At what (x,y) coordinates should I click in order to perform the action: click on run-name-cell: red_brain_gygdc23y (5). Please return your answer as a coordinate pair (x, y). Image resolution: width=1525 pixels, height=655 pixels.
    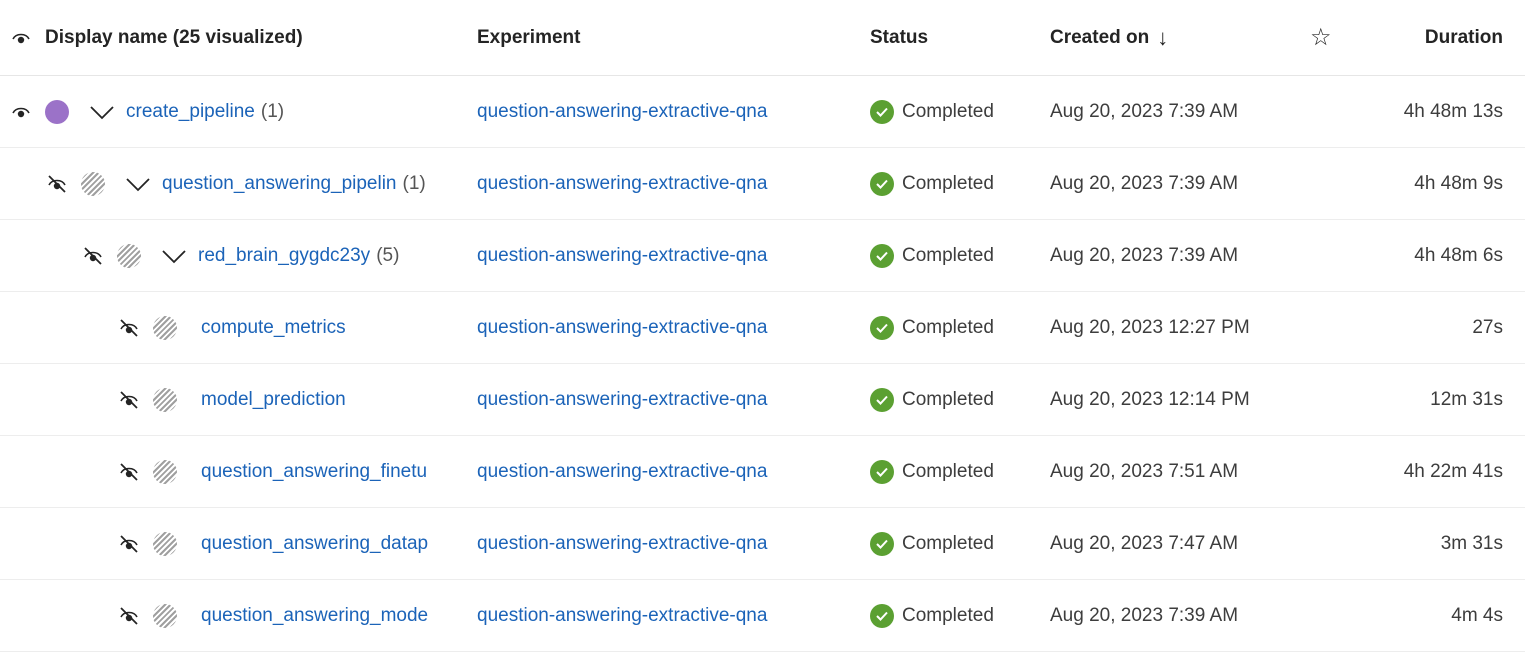
    Looking at the image, I should click on (298, 255).